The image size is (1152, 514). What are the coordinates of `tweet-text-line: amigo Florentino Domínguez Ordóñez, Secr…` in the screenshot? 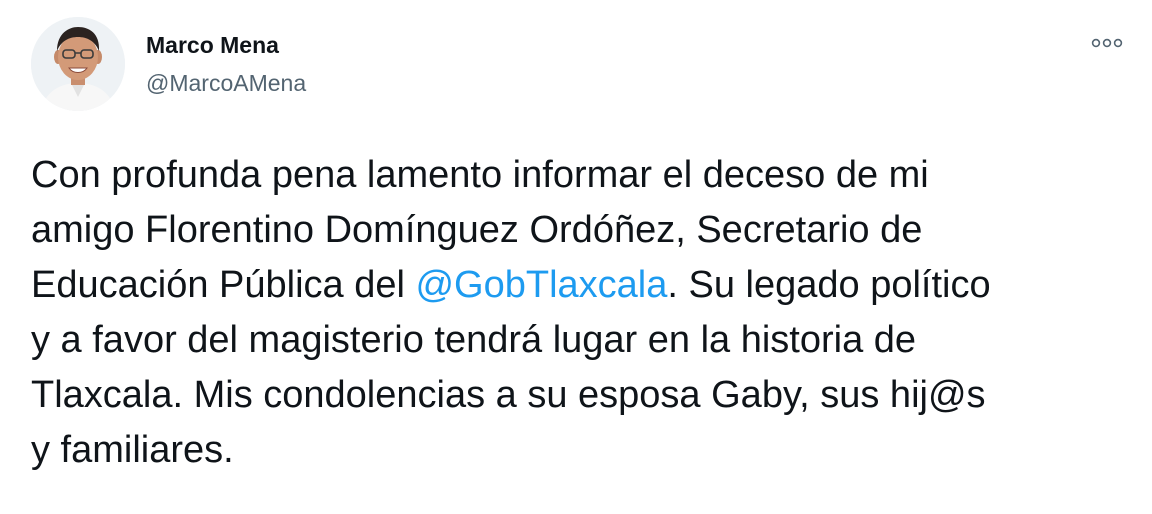 It's located at (477, 230).